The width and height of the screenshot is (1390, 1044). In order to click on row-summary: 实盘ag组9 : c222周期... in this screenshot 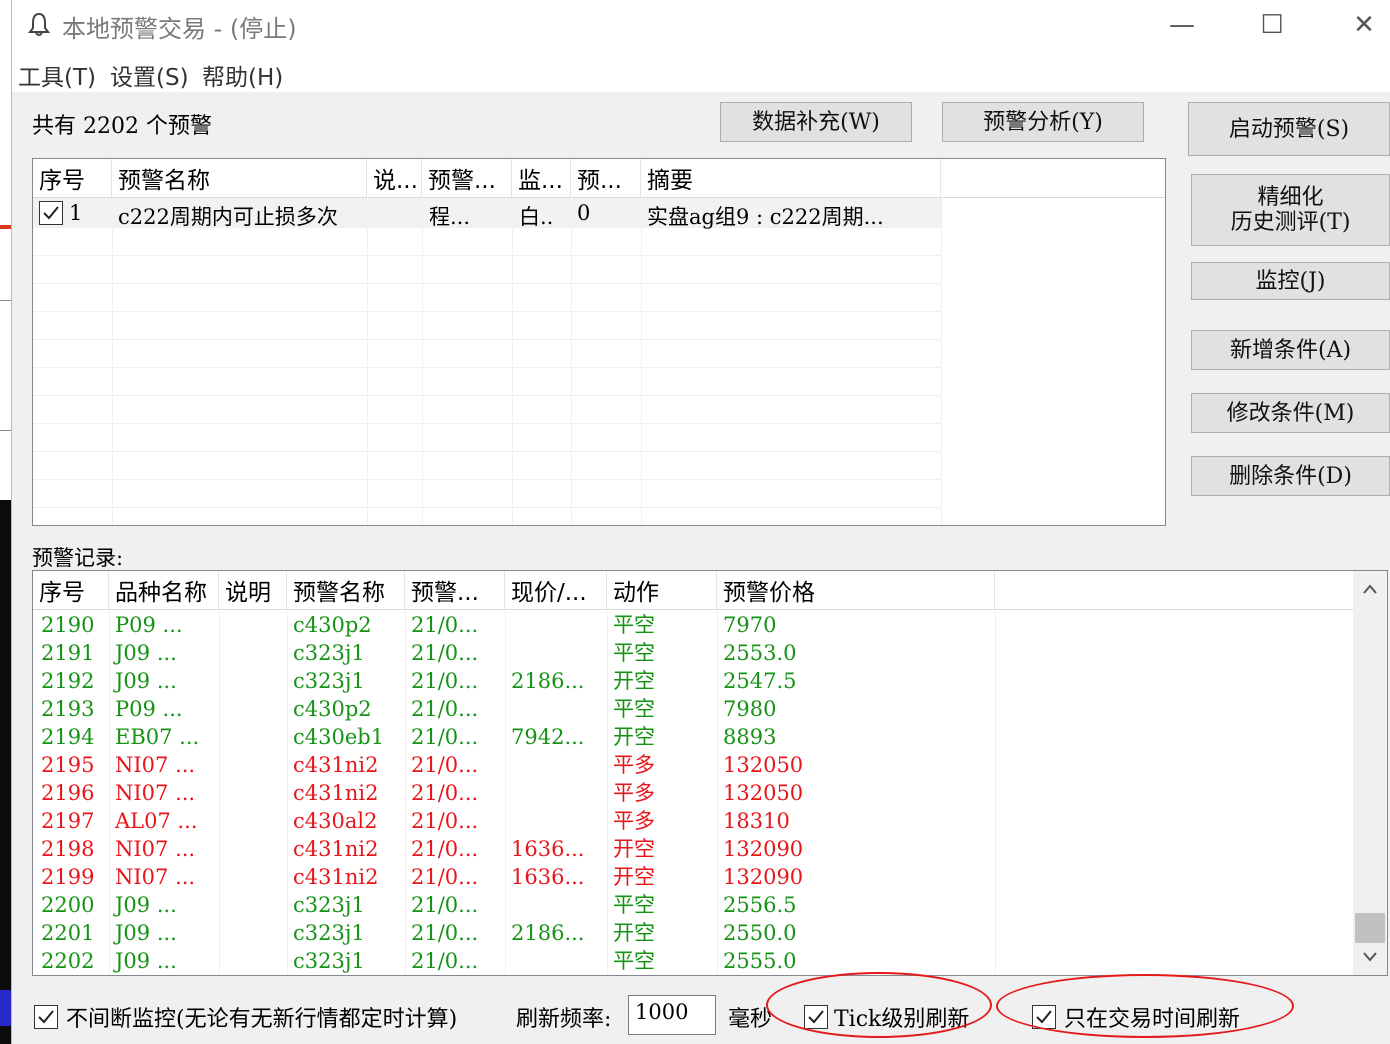, I will do `click(765, 217)`.